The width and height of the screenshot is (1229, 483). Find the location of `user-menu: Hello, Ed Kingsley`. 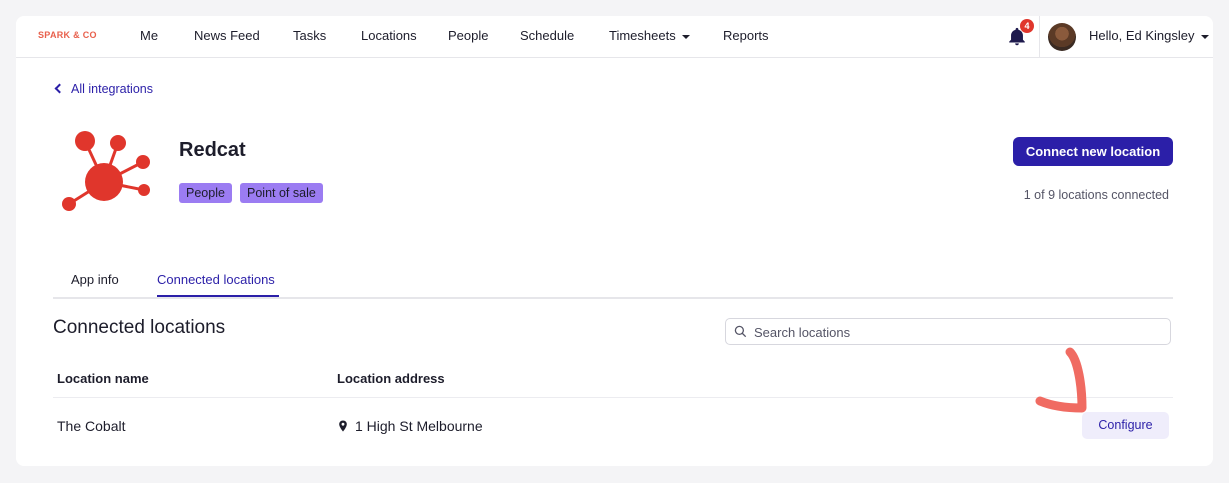

user-menu: Hello, Ed Kingsley is located at coordinates (1149, 35).